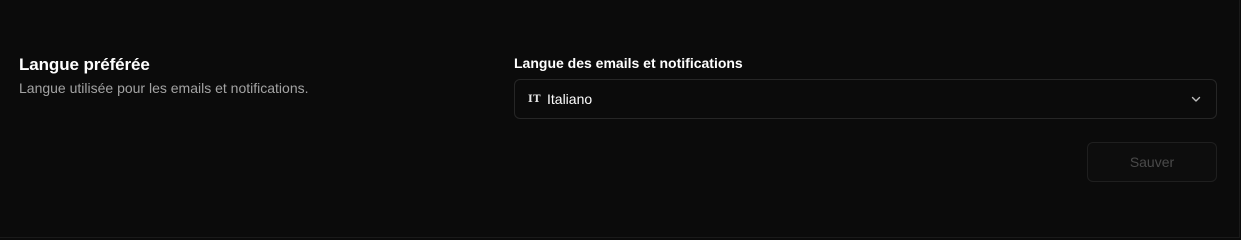 This screenshot has height=240, width=1241. I want to click on chevron-down-icon, so click(1196, 99).